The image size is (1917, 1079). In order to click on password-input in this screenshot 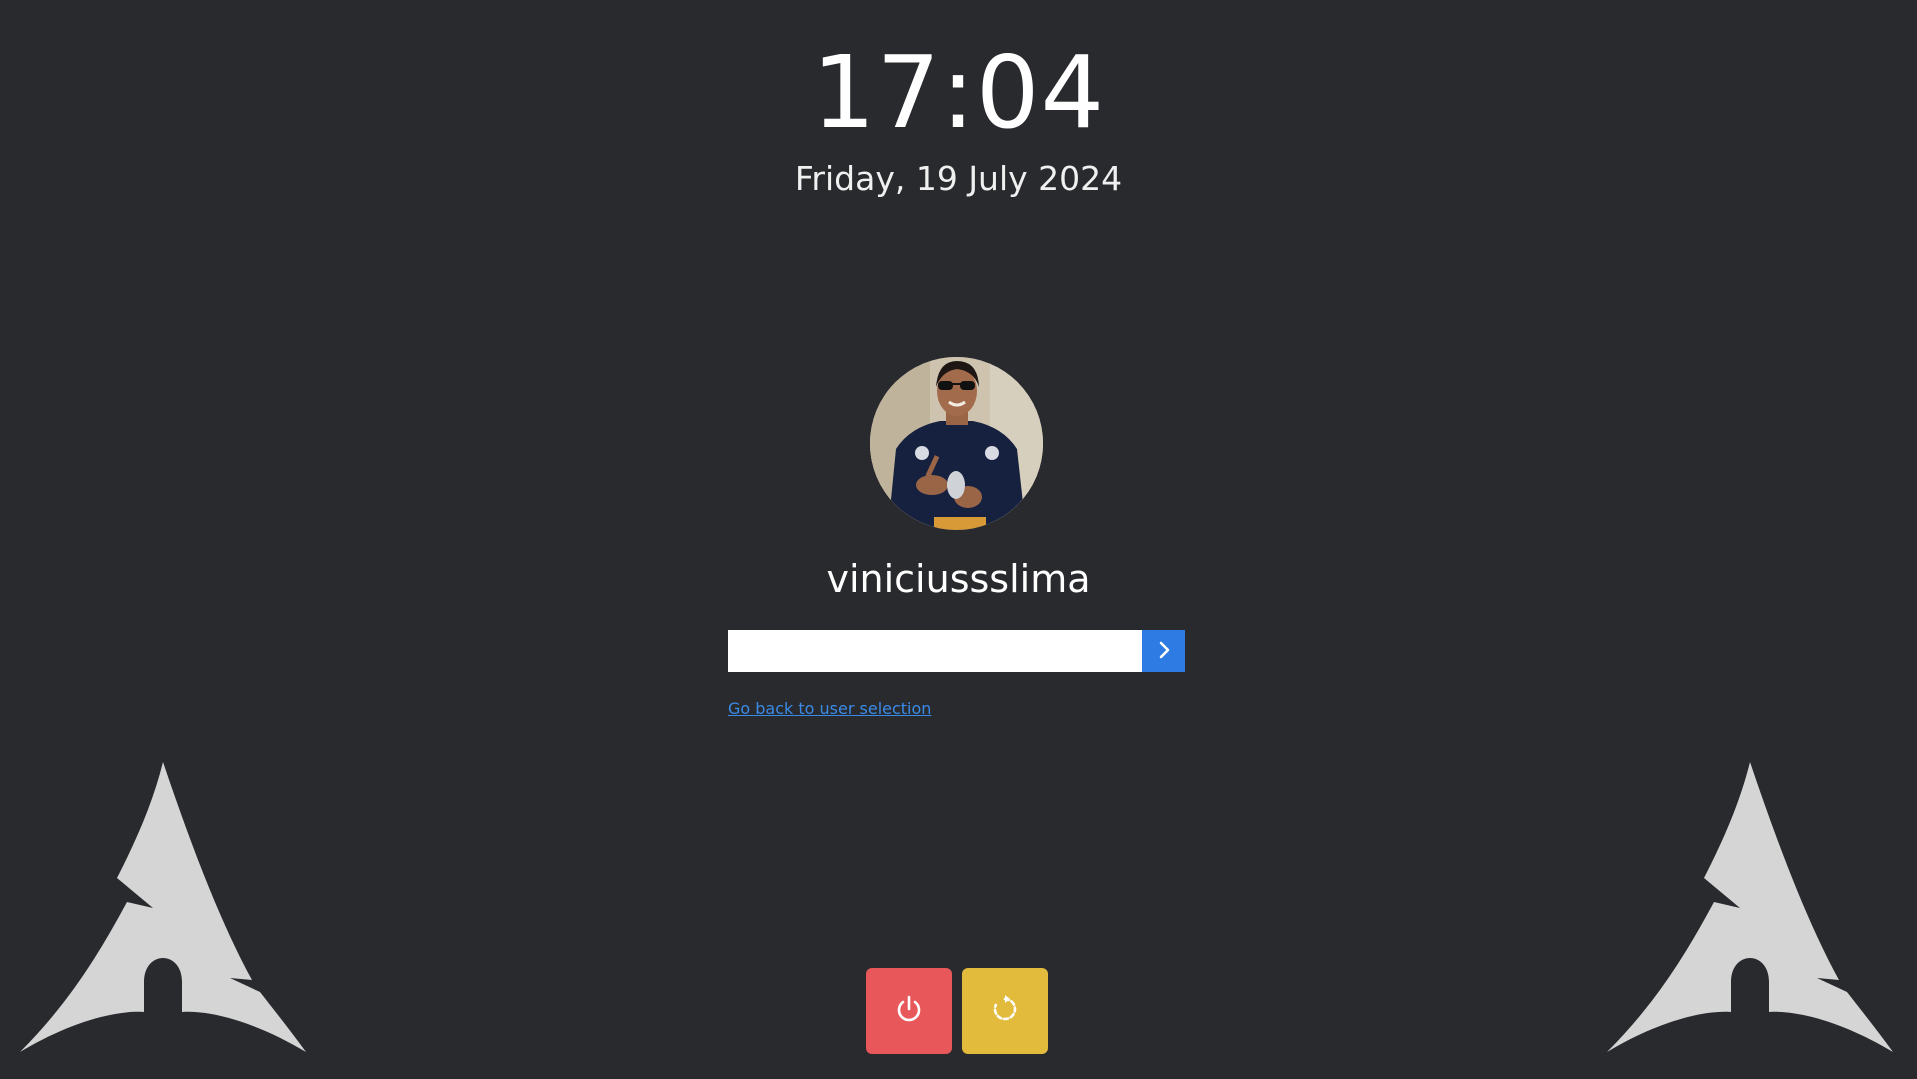, I will do `click(935, 651)`.